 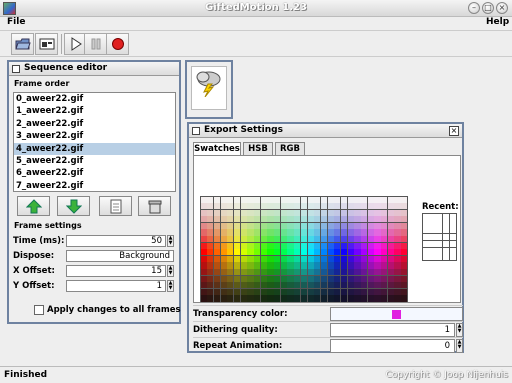 What do you see at coordinates (290, 148) in the screenshot?
I see `tab-rgb: RGB` at bounding box center [290, 148].